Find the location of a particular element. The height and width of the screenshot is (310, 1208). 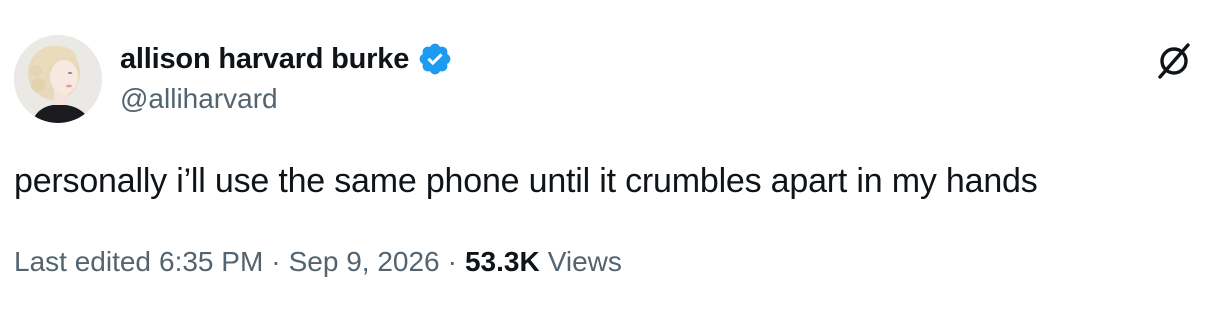

tweet-date: Sep 9, 2026 is located at coordinates (364, 262).